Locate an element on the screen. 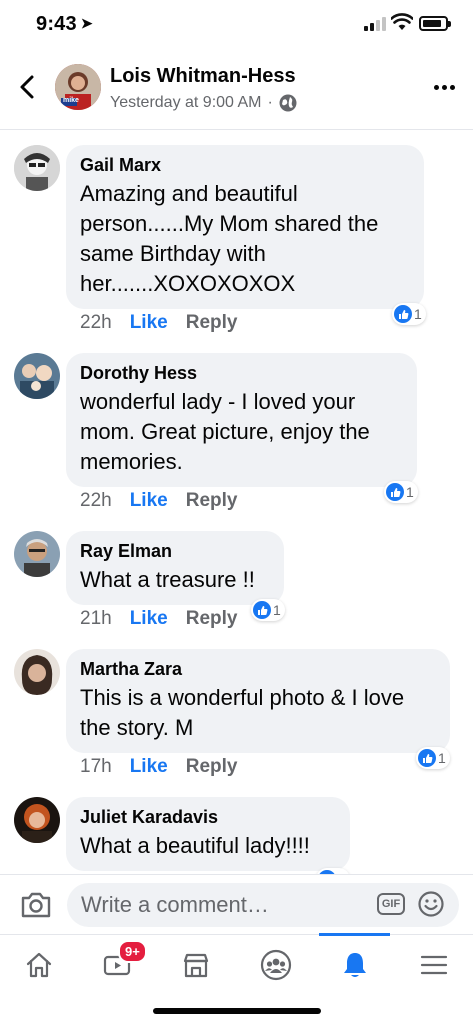 This screenshot has width=473, height=1023. commenter-name: Martha Zara is located at coordinates (258, 669).